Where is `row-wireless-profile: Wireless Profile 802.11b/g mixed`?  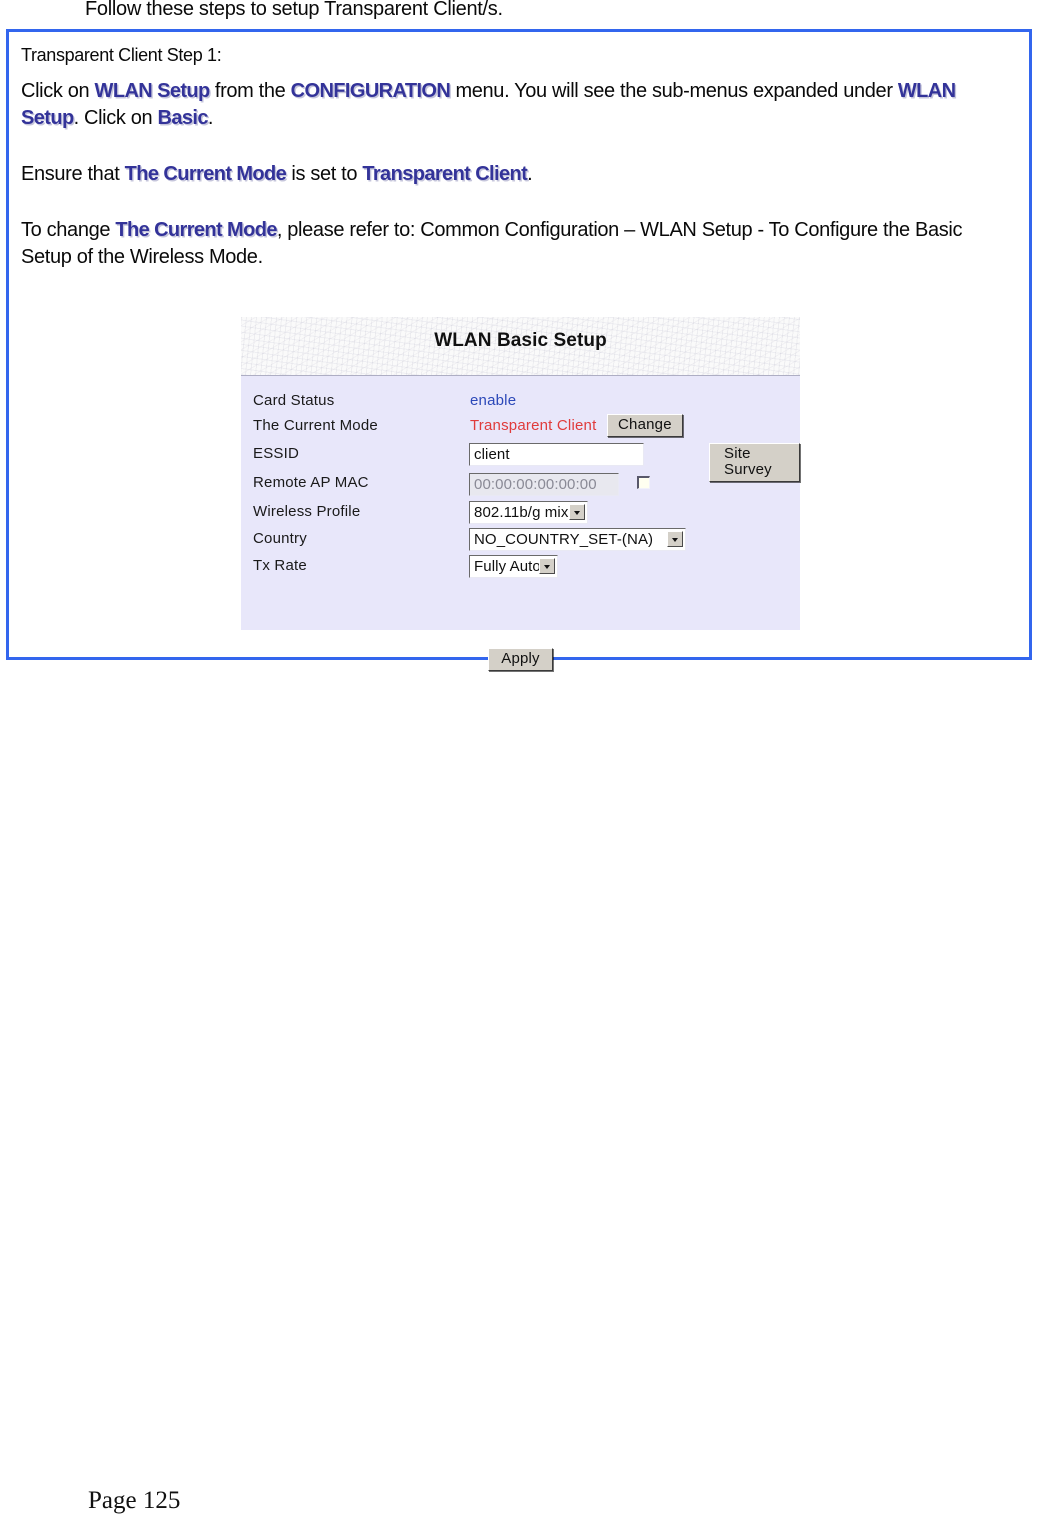
row-wireless-profile: Wireless Profile 802.11b/g mixed is located at coordinates (520, 516).